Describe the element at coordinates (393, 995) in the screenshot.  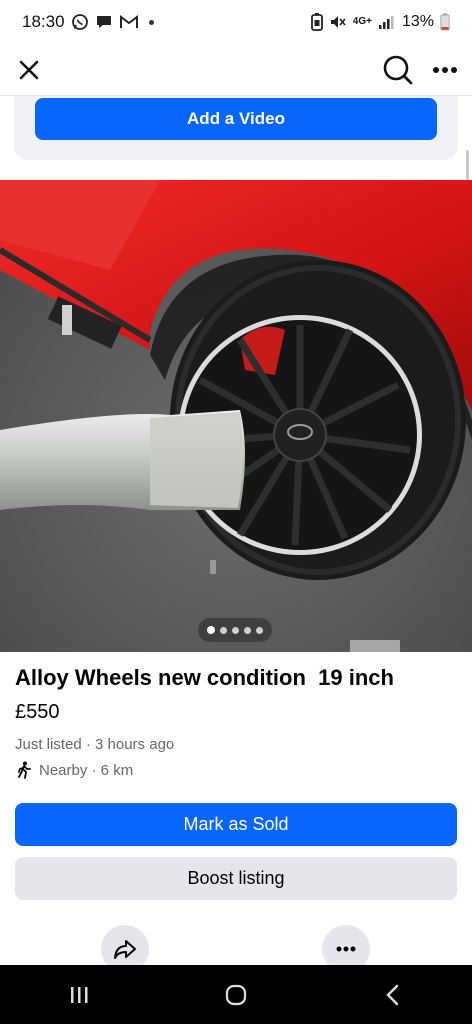
I see `back-icon` at that location.